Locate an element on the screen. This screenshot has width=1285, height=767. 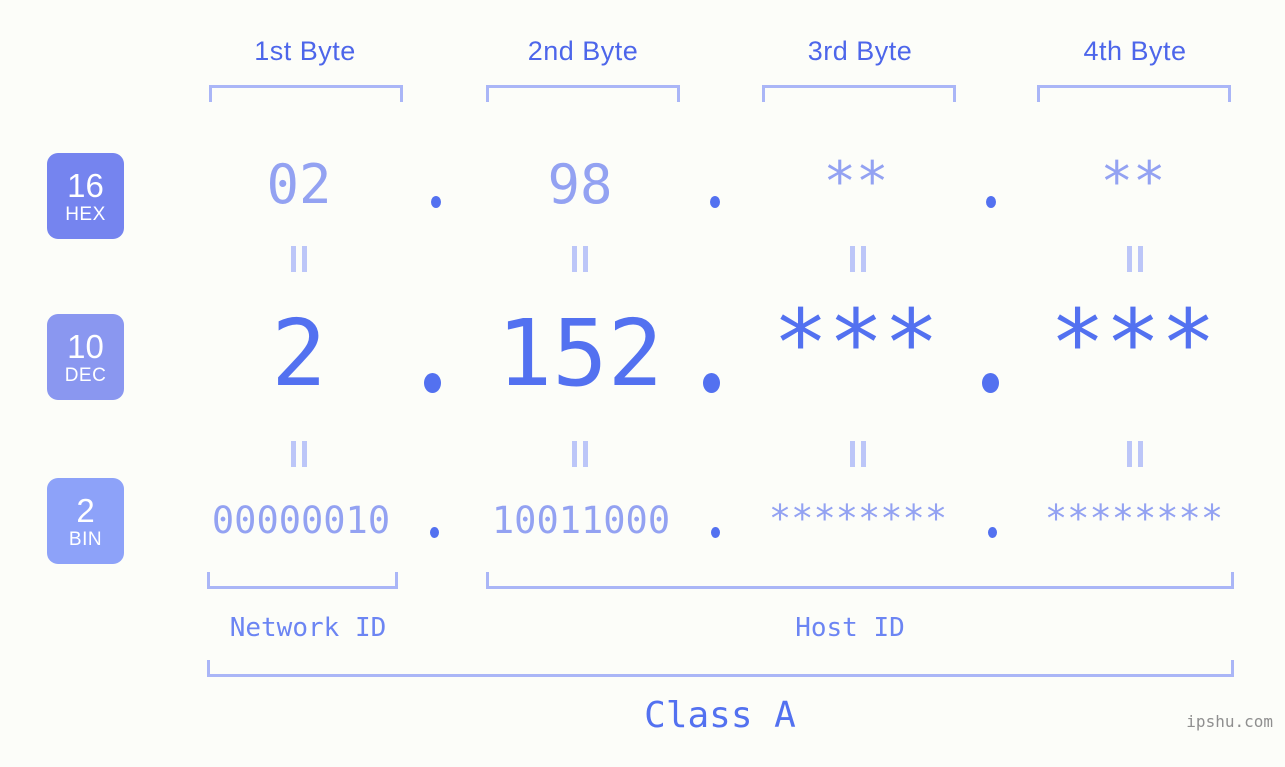
dec-byte-value-2: 152 is located at coordinates (580, 353).